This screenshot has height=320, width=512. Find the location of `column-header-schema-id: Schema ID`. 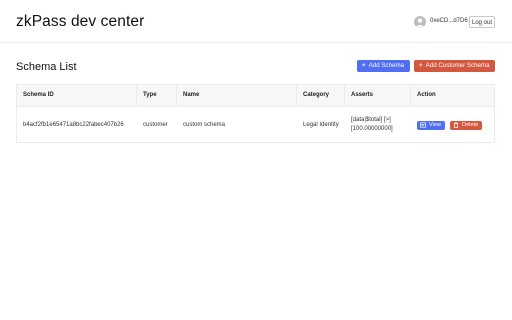

column-header-schema-id: Schema ID is located at coordinates (77, 95).